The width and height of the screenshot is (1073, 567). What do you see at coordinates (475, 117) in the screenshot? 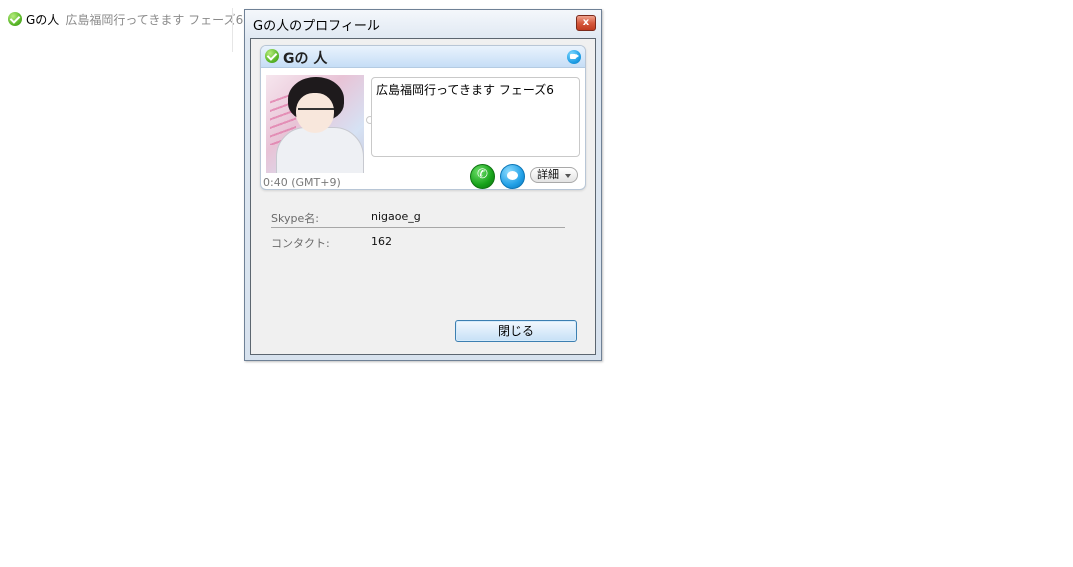
I see `mood-message-bubble: 広島福岡行ってきます フェーズ6` at bounding box center [475, 117].